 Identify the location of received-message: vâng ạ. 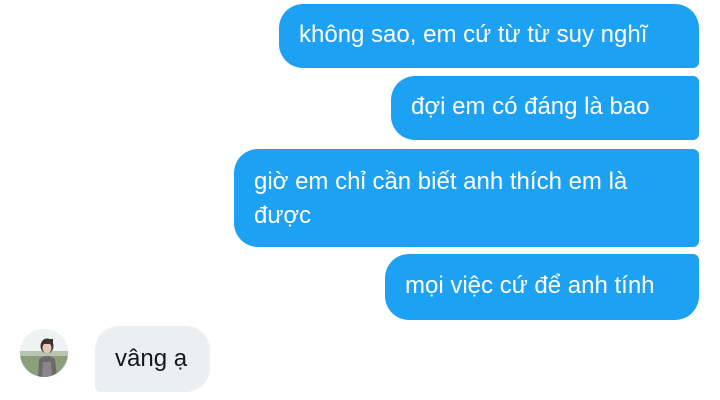
(152, 359).